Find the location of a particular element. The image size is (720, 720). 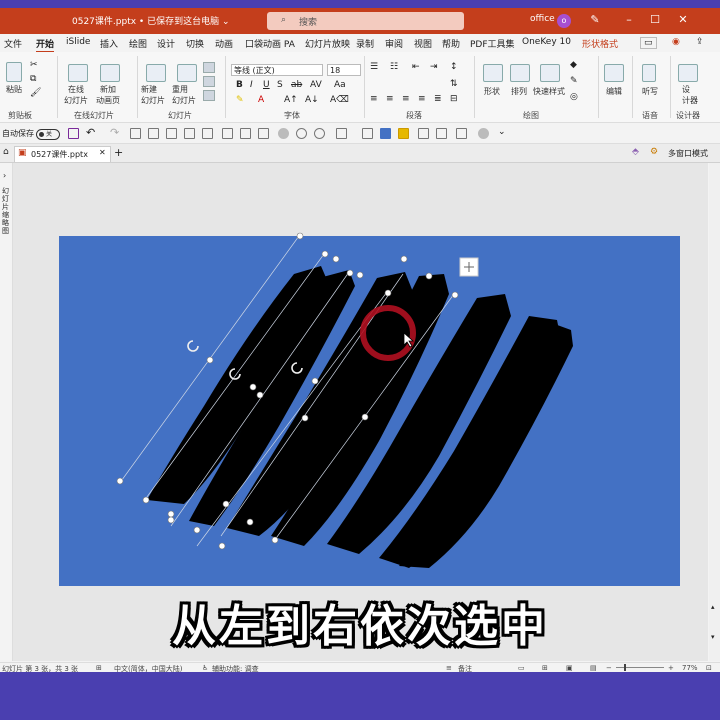

shape-icon is located at coordinates (493, 73).